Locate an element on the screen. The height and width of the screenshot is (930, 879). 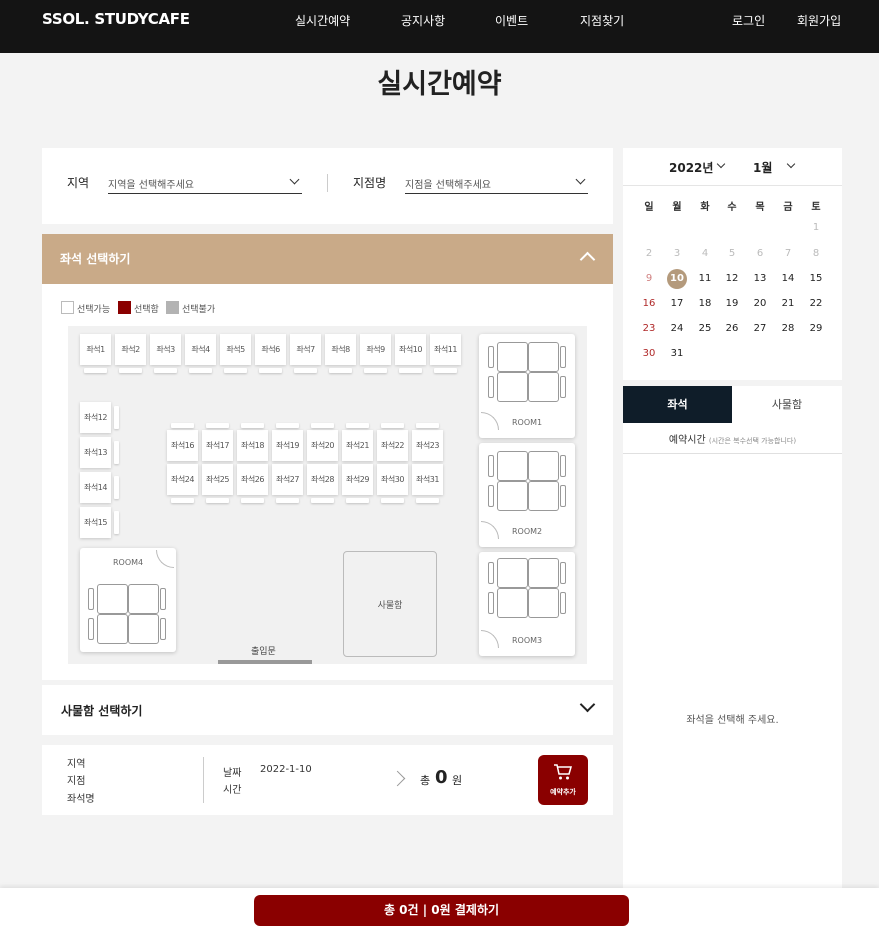
day-12: 12 is located at coordinates (732, 278).